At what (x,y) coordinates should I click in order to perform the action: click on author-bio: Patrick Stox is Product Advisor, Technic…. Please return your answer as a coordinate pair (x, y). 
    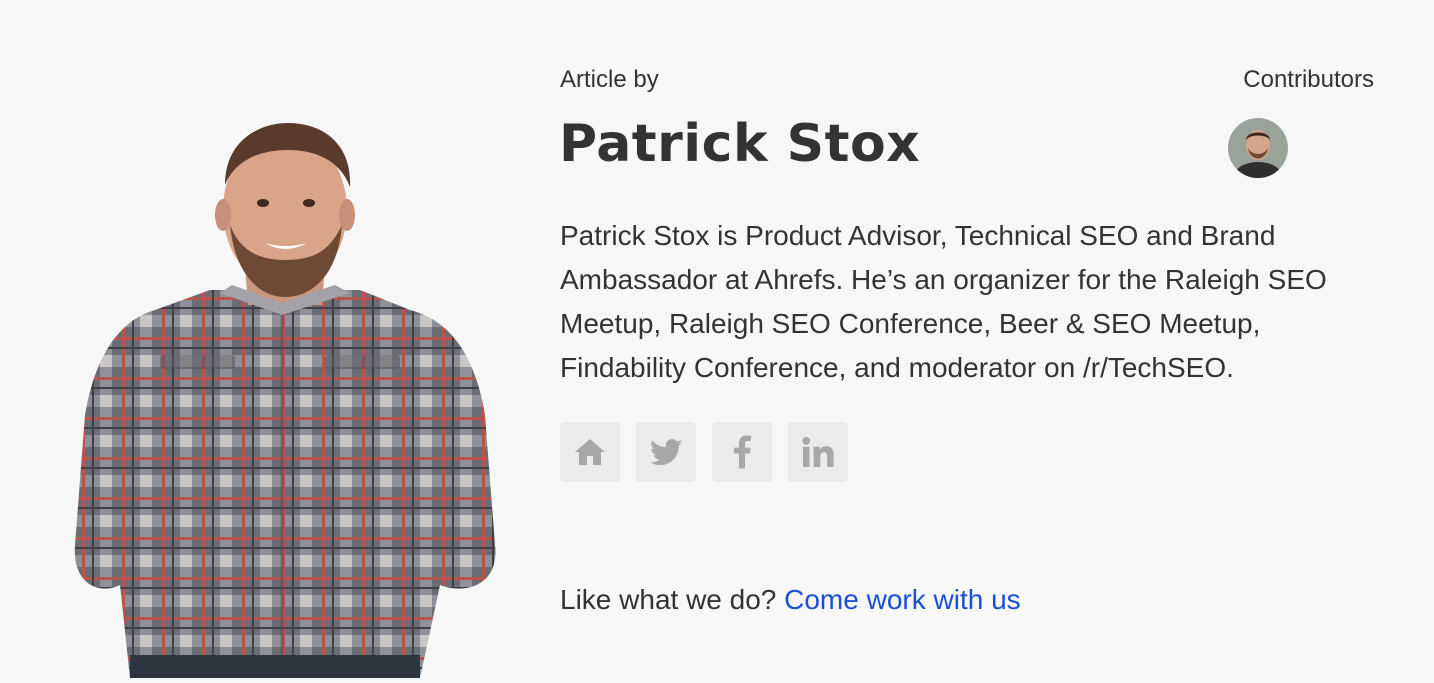
    Looking at the image, I should click on (943, 301).